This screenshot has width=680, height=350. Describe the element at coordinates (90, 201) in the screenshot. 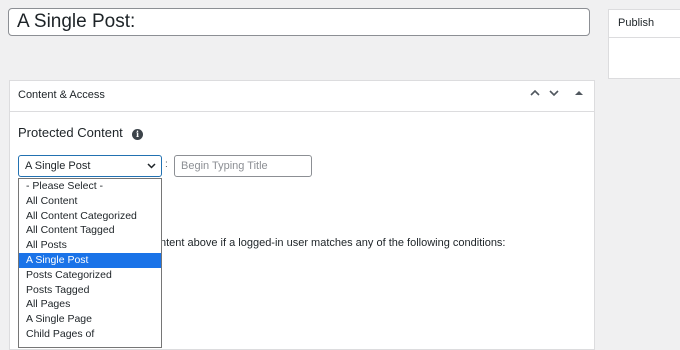

I see `dropdown-option: All Content` at that location.